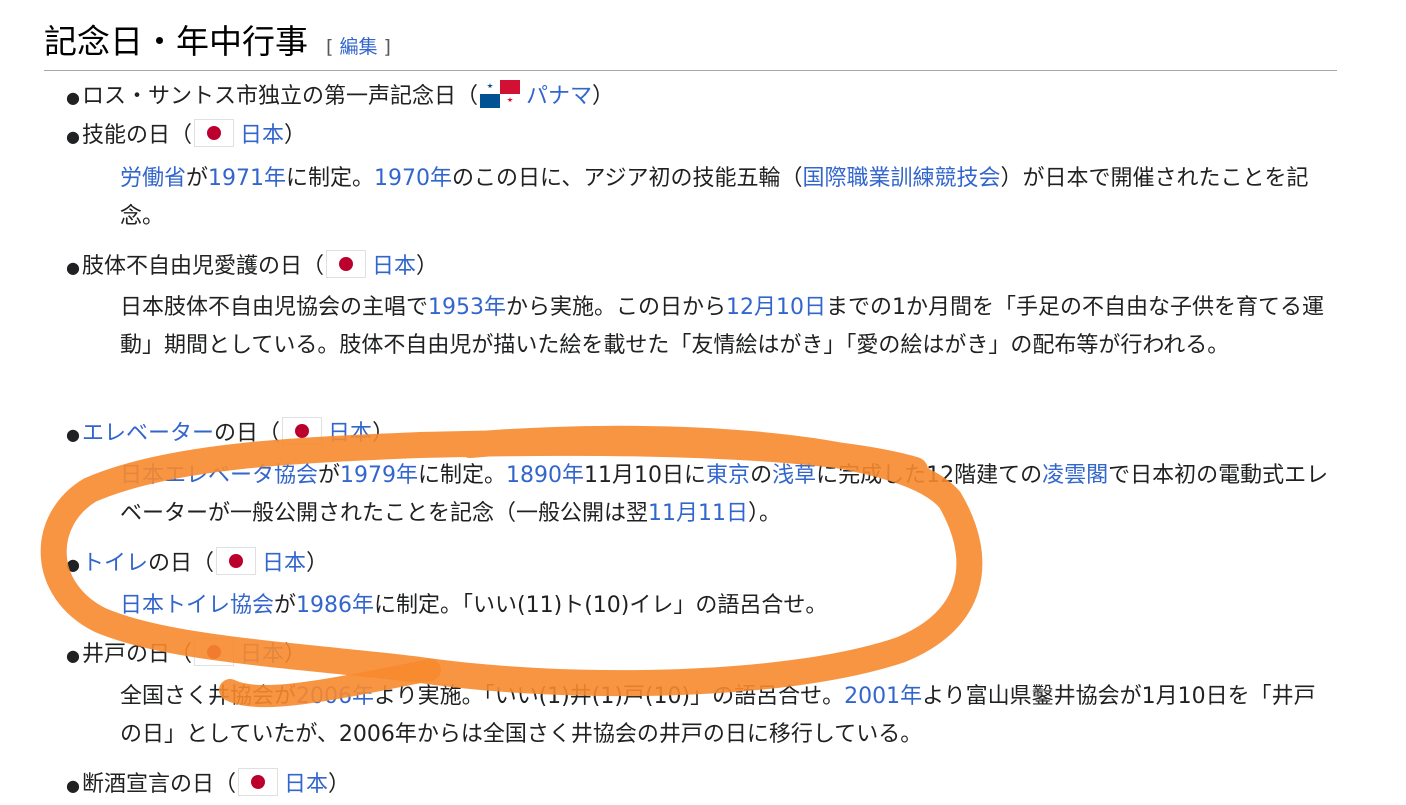  What do you see at coordinates (902, 178) in the screenshot?
I see `desc-link: 国際職業訓練競技会` at bounding box center [902, 178].